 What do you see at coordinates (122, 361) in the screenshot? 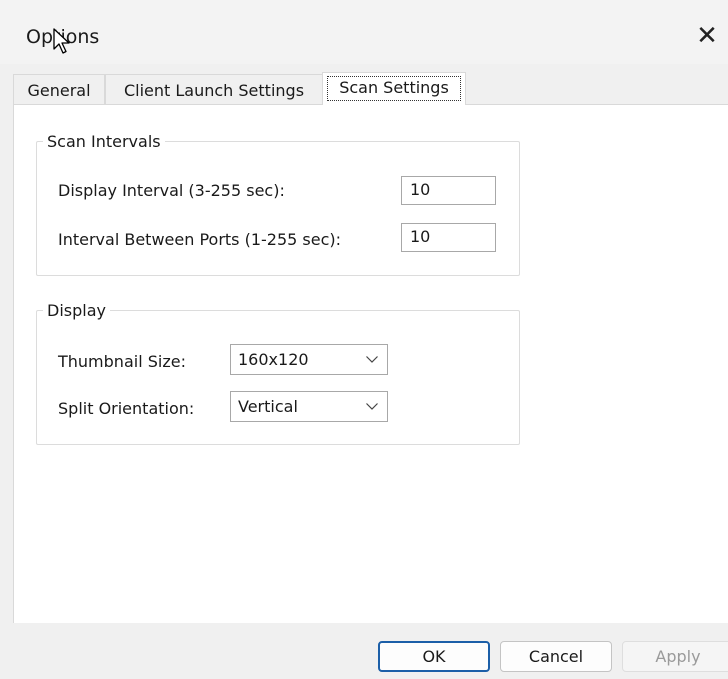
I see `thumbnail-size-label: Thumbnail Size:` at bounding box center [122, 361].